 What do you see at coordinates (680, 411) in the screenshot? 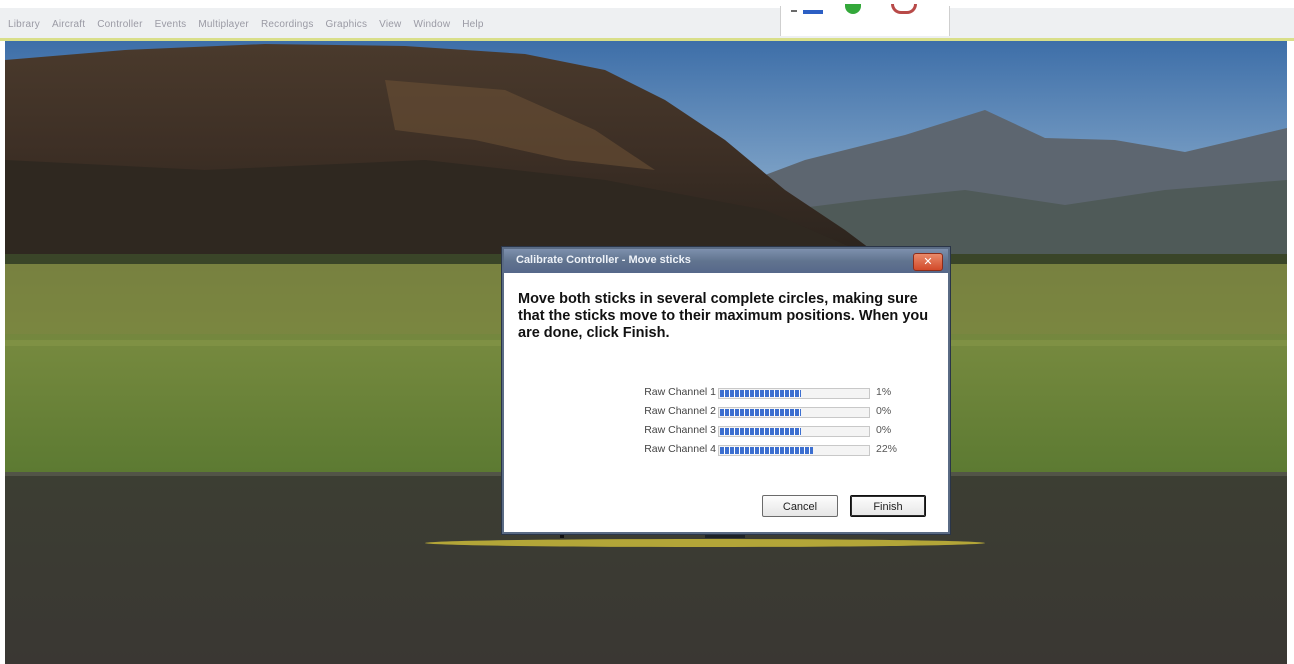
I see `channel-label: Raw Channel 2` at bounding box center [680, 411].